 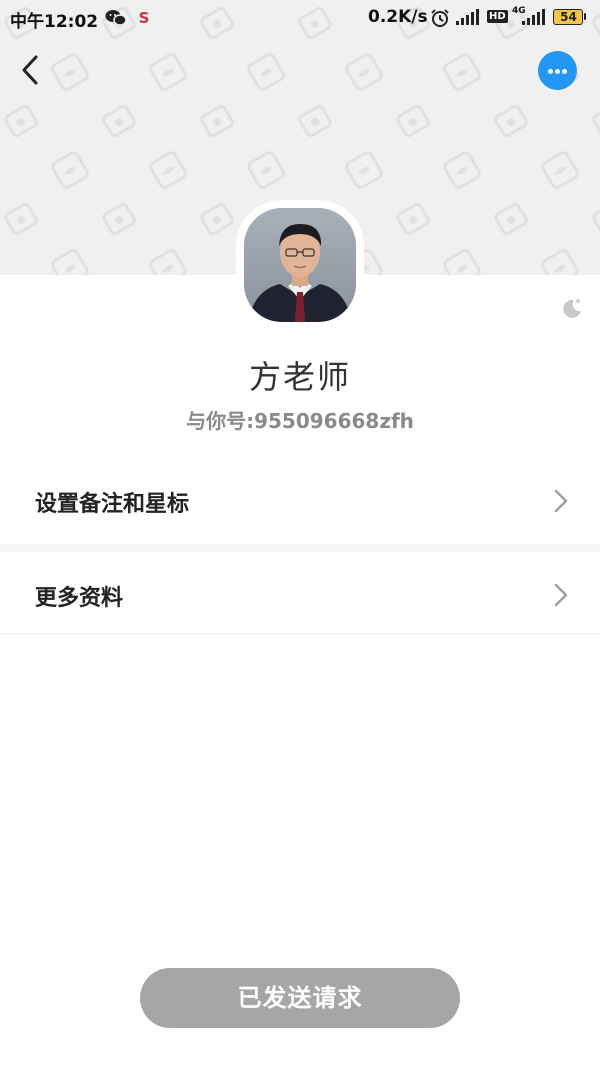 I want to click on menu-item-label: 更多资料, so click(x=79, y=598).